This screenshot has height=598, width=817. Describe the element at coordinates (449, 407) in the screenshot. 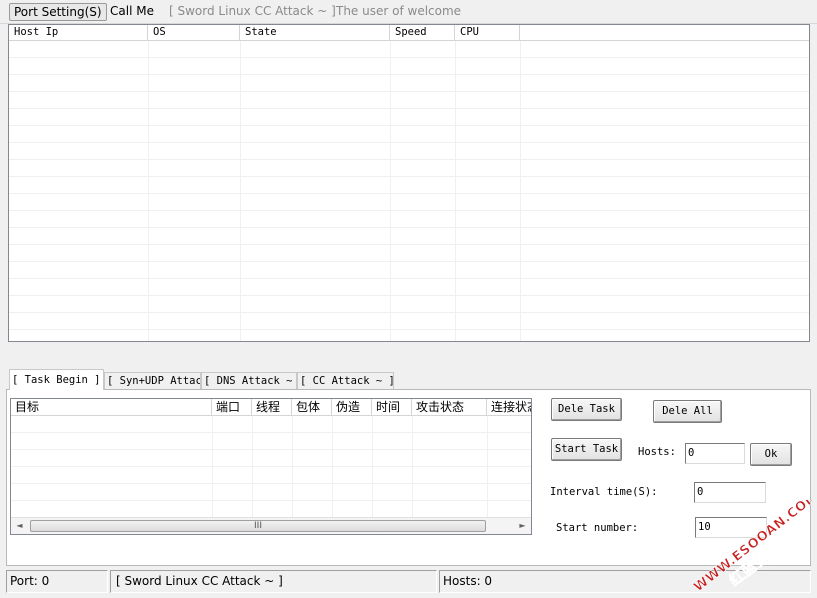

I see `col-attack-status: 攻击状态` at that location.